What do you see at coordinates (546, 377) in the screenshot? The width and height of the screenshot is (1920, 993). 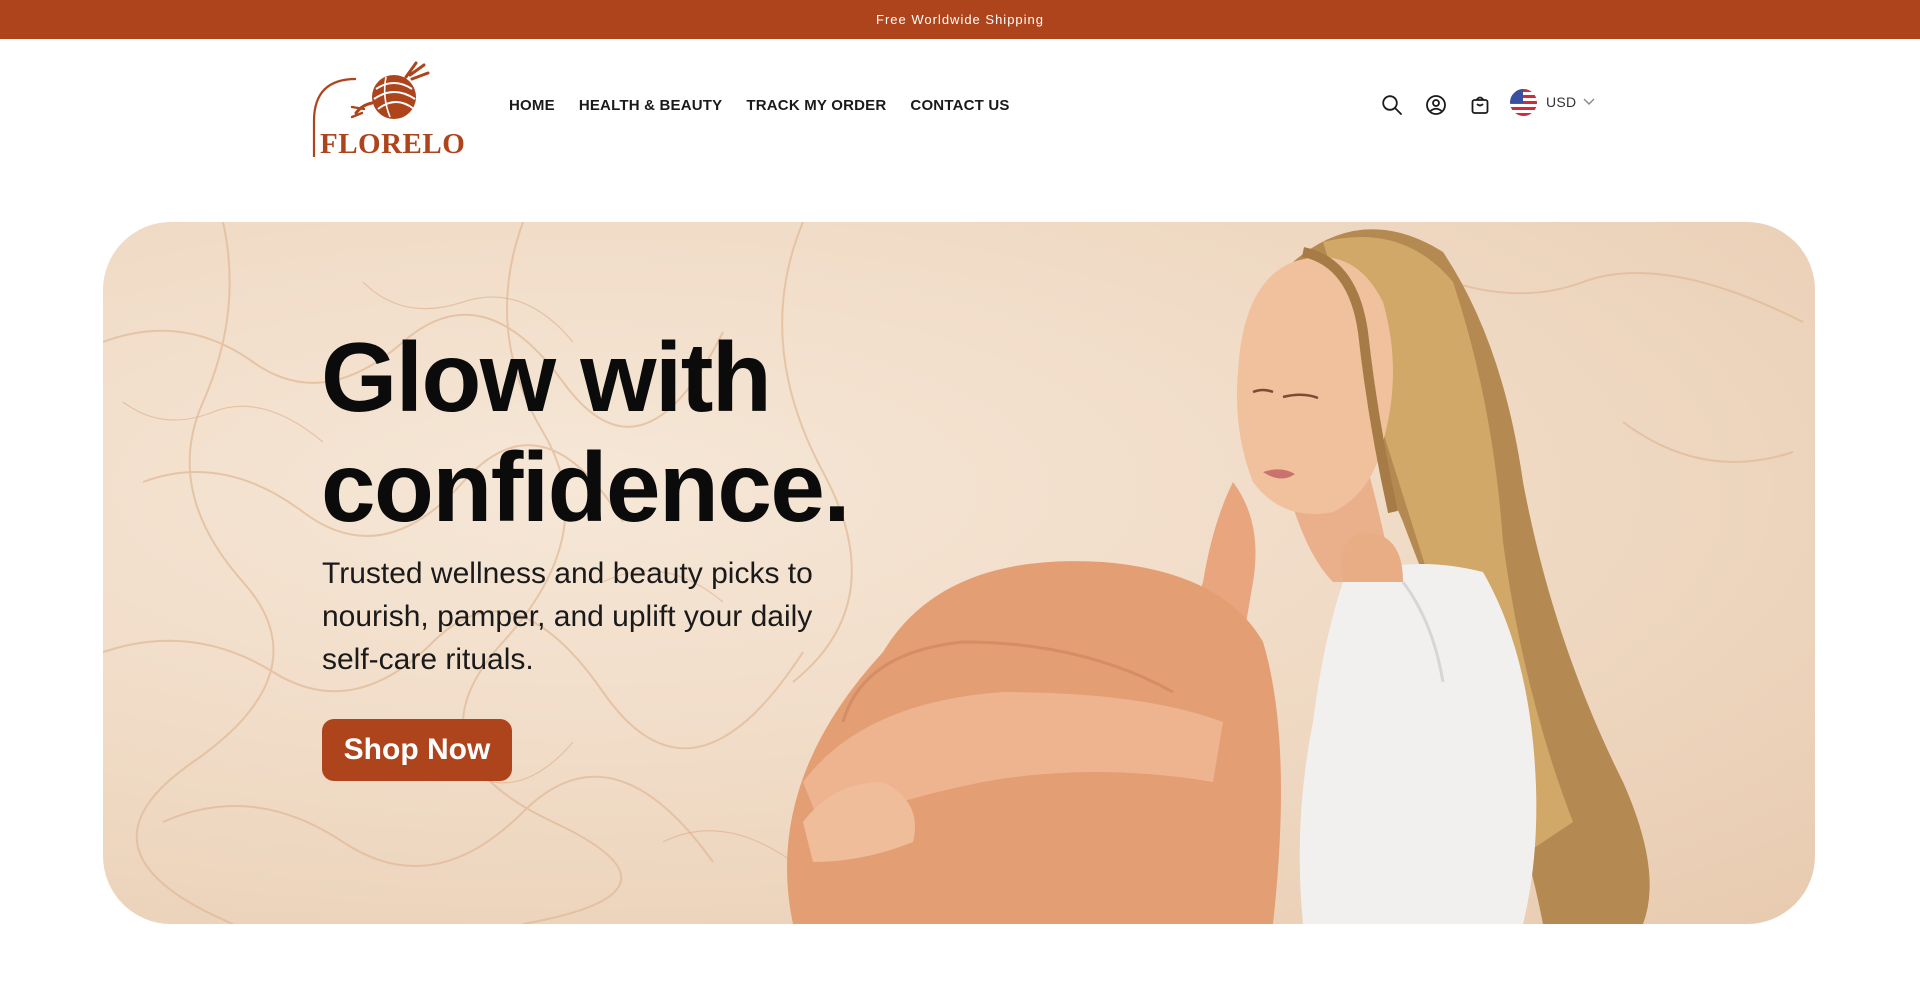 I see `hero-title-line1: Glow with` at bounding box center [546, 377].